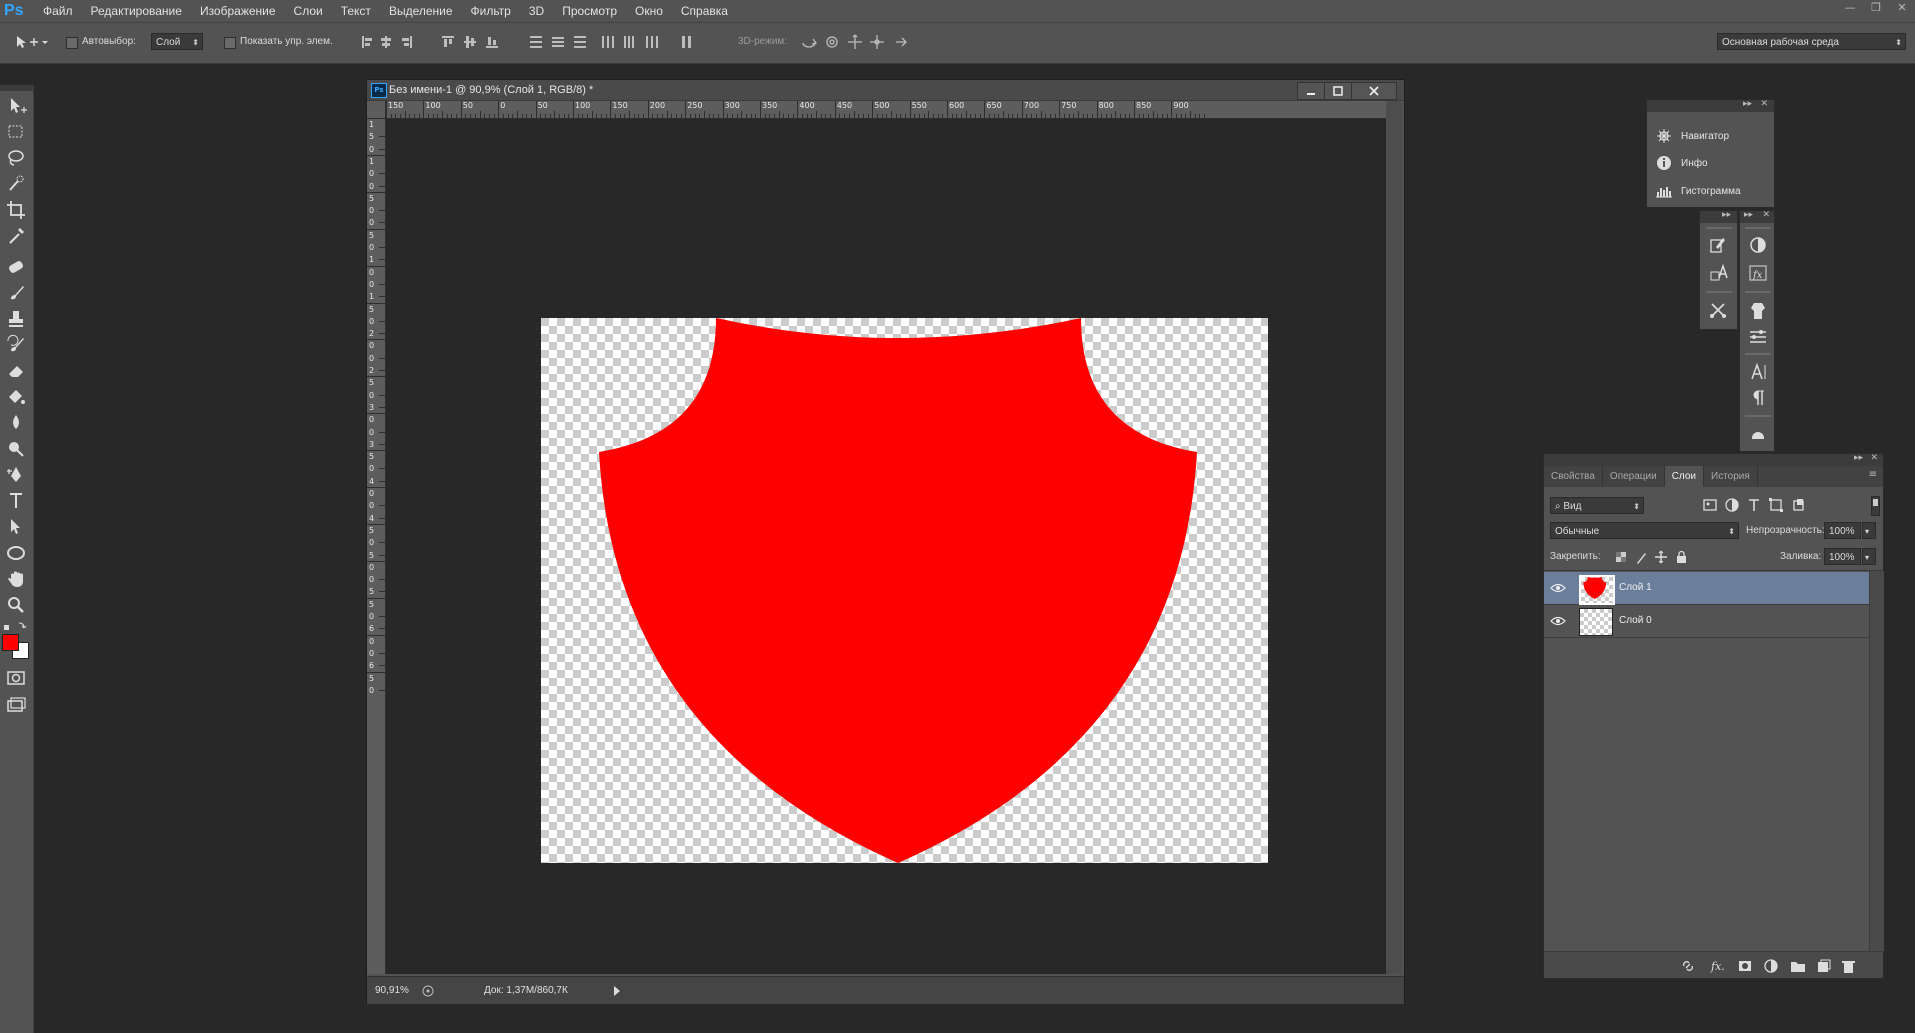 The height and width of the screenshot is (1033, 1915). I want to click on quick-mask-icon, so click(16, 678).